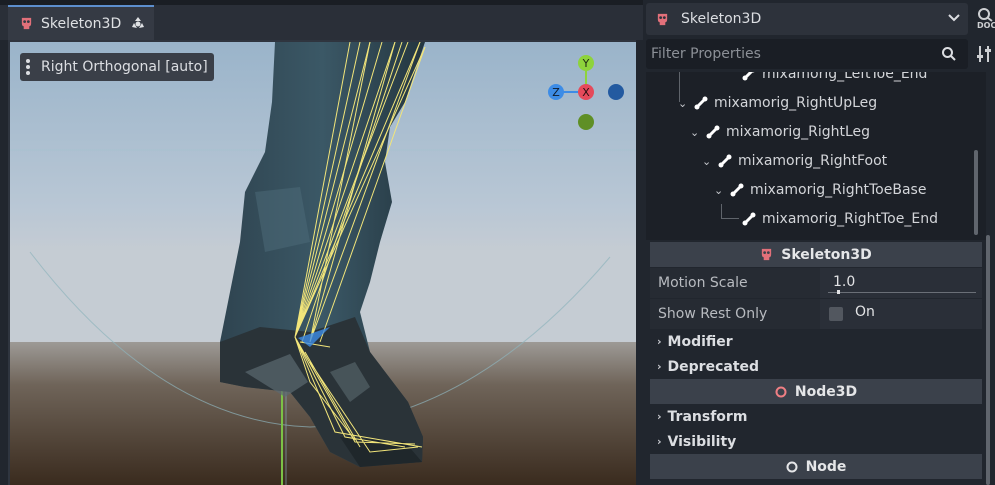  Describe the element at coordinates (985, 20) in the screenshot. I see `doc-button: DOC` at that location.